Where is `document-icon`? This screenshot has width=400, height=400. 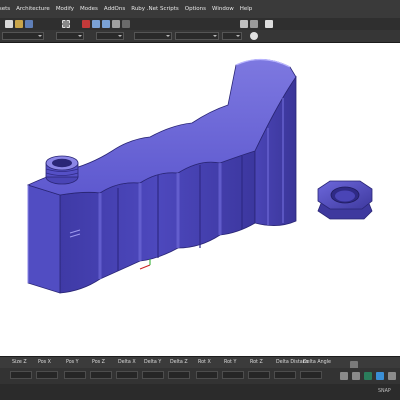
document-icon is located at coordinates (9, 24).